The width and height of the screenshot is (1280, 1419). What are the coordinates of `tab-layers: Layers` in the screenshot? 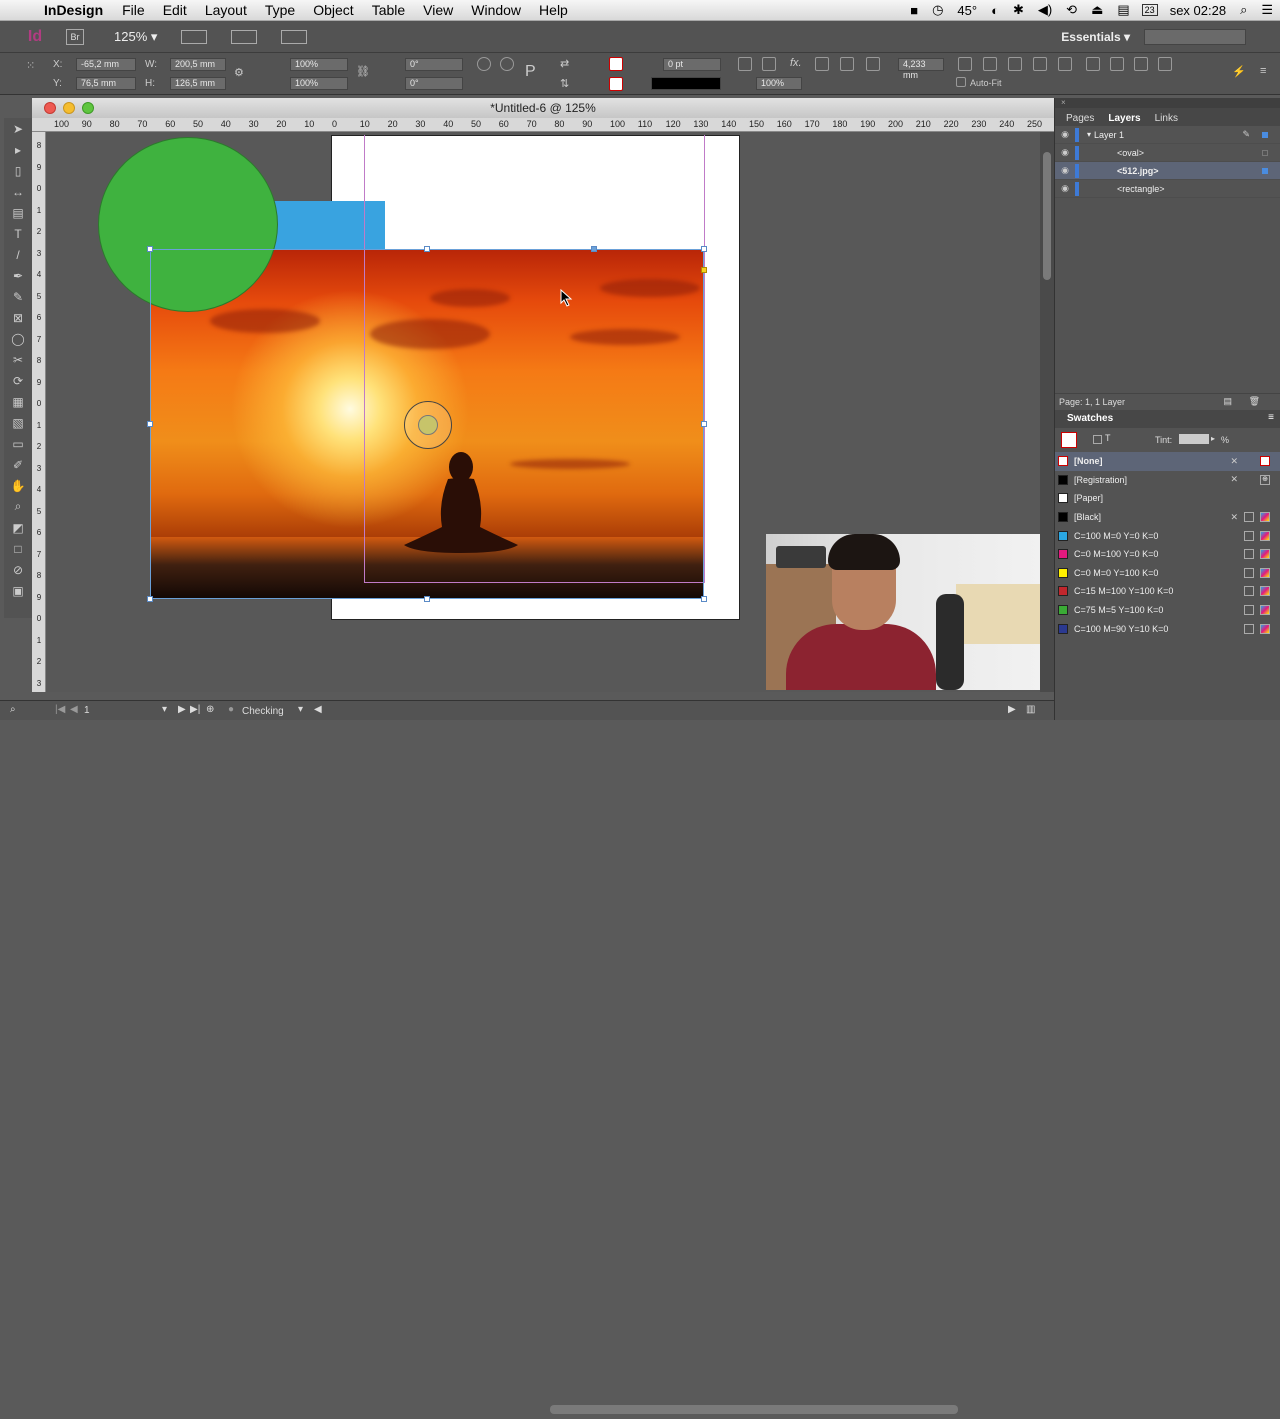 It's located at (1124, 118).